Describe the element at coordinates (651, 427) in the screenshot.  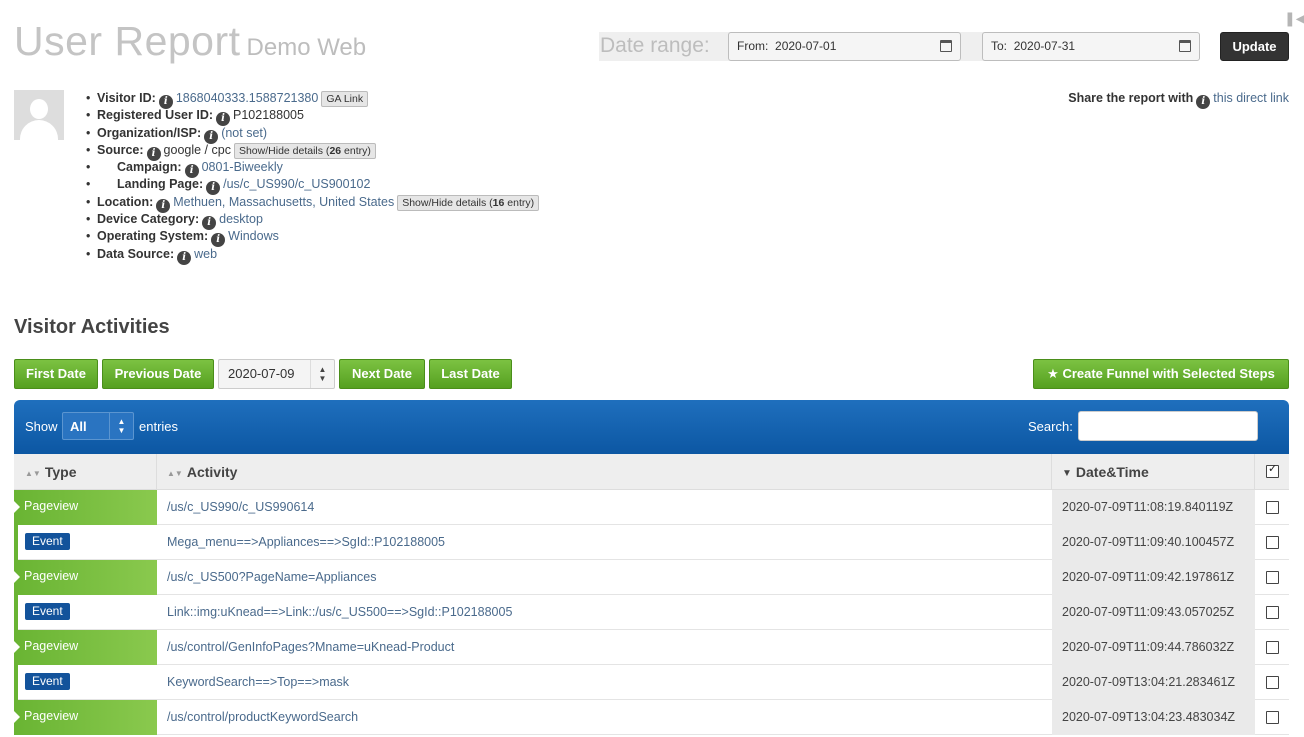
I see `table-toolbar: Show All ▲ ▼ entries Search:` at that location.